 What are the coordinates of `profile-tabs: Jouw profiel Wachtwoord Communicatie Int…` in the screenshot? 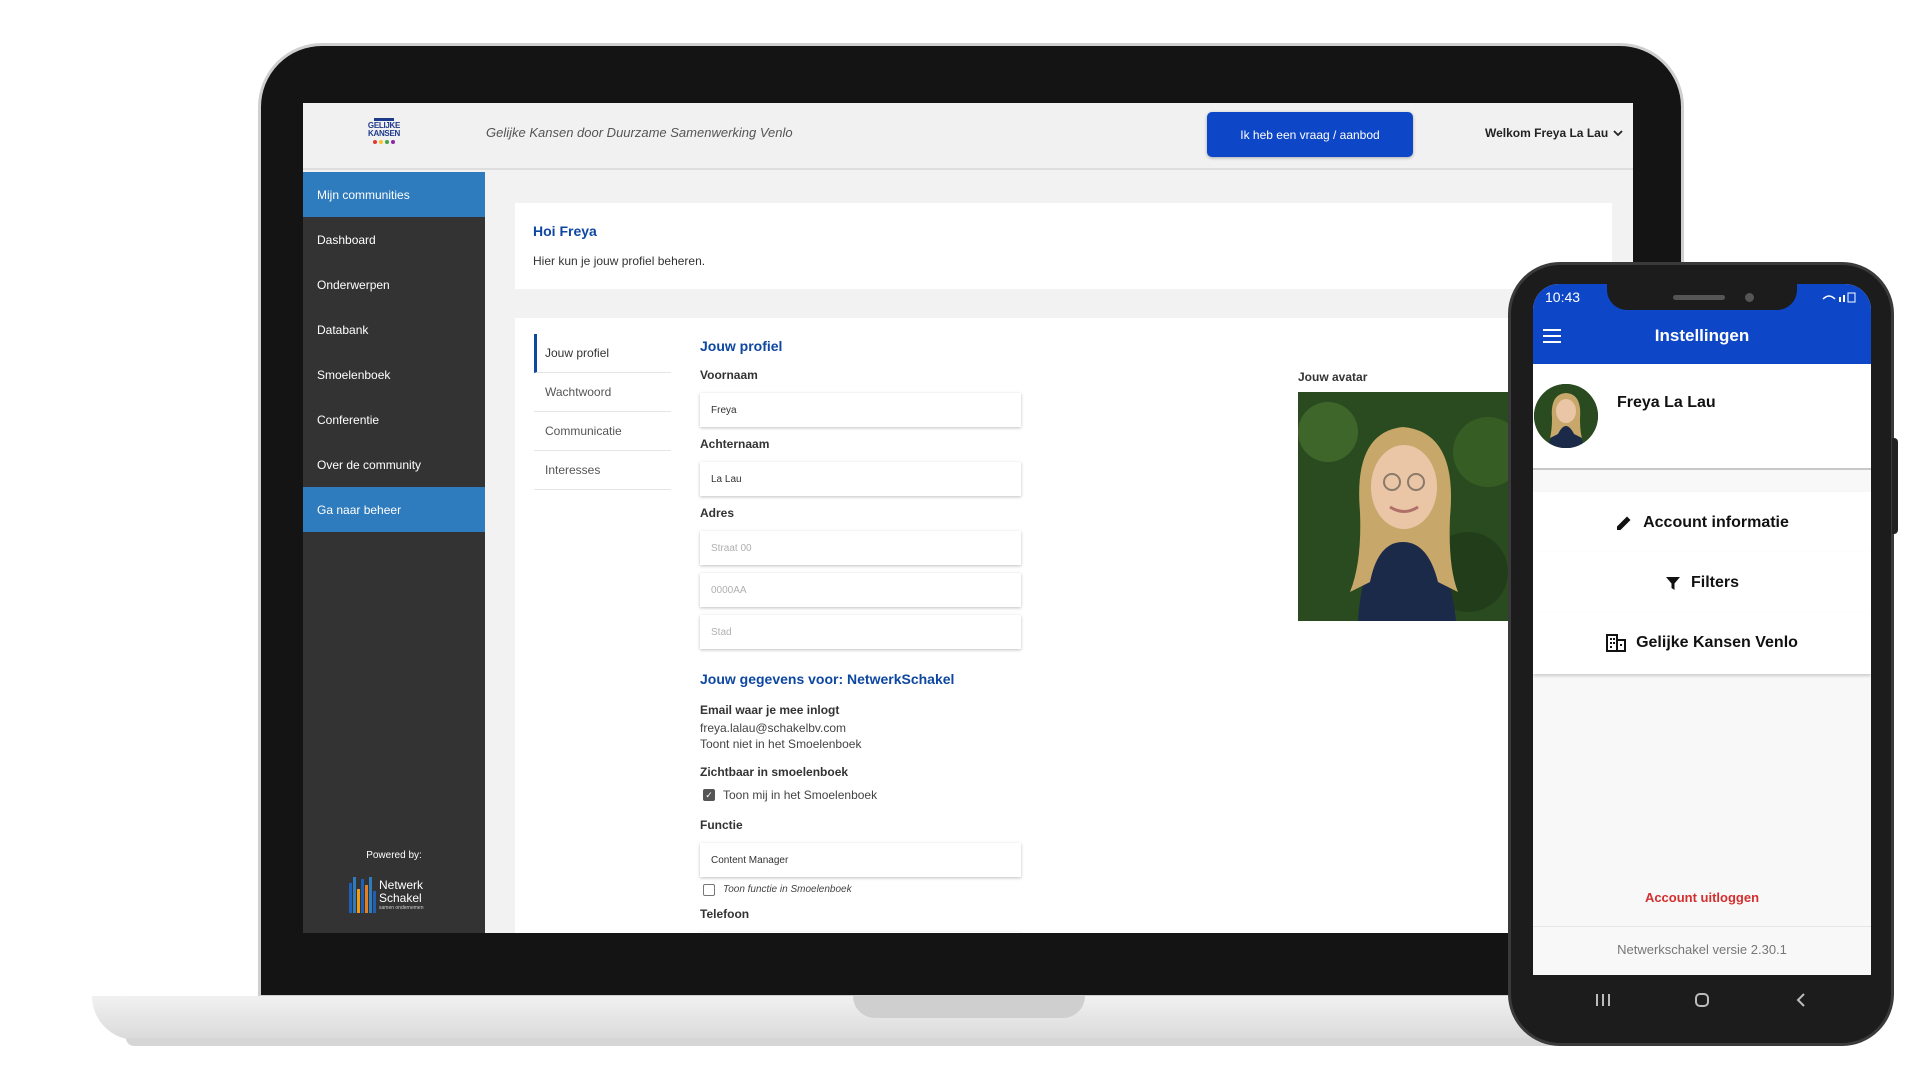 It's located at (602, 412).